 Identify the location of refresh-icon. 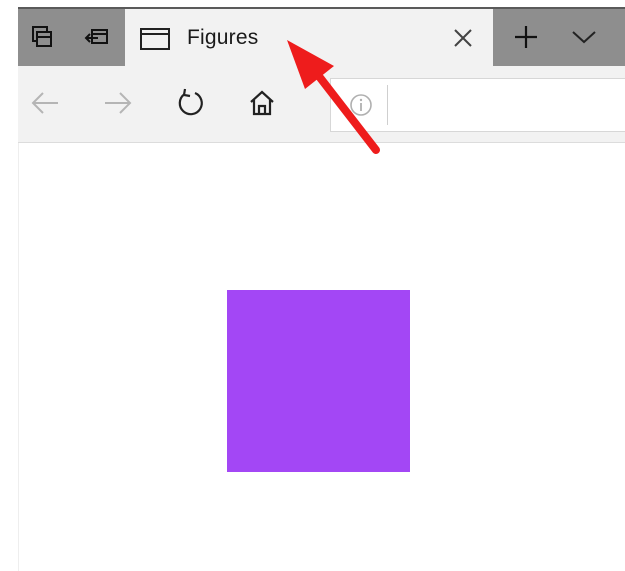
(190, 105).